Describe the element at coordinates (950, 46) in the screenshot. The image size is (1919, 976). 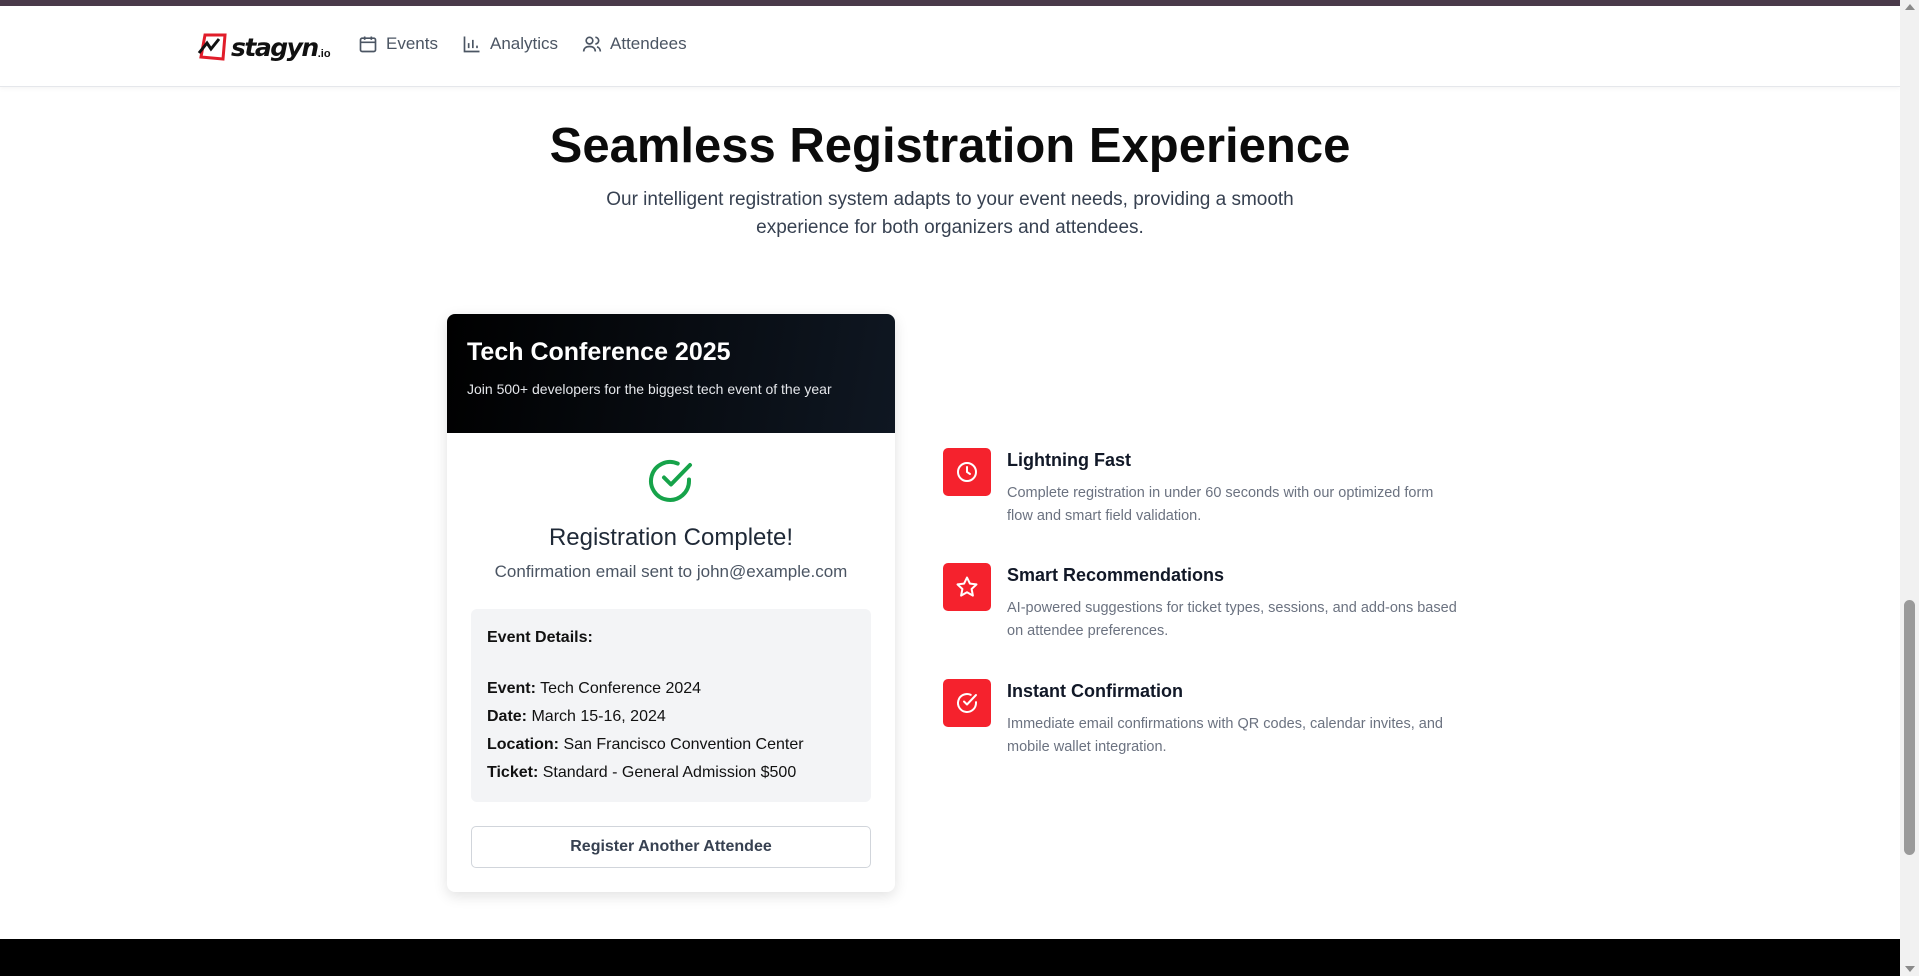
I see `top-navbar: stagyn .io Events Analytics Attendees` at that location.